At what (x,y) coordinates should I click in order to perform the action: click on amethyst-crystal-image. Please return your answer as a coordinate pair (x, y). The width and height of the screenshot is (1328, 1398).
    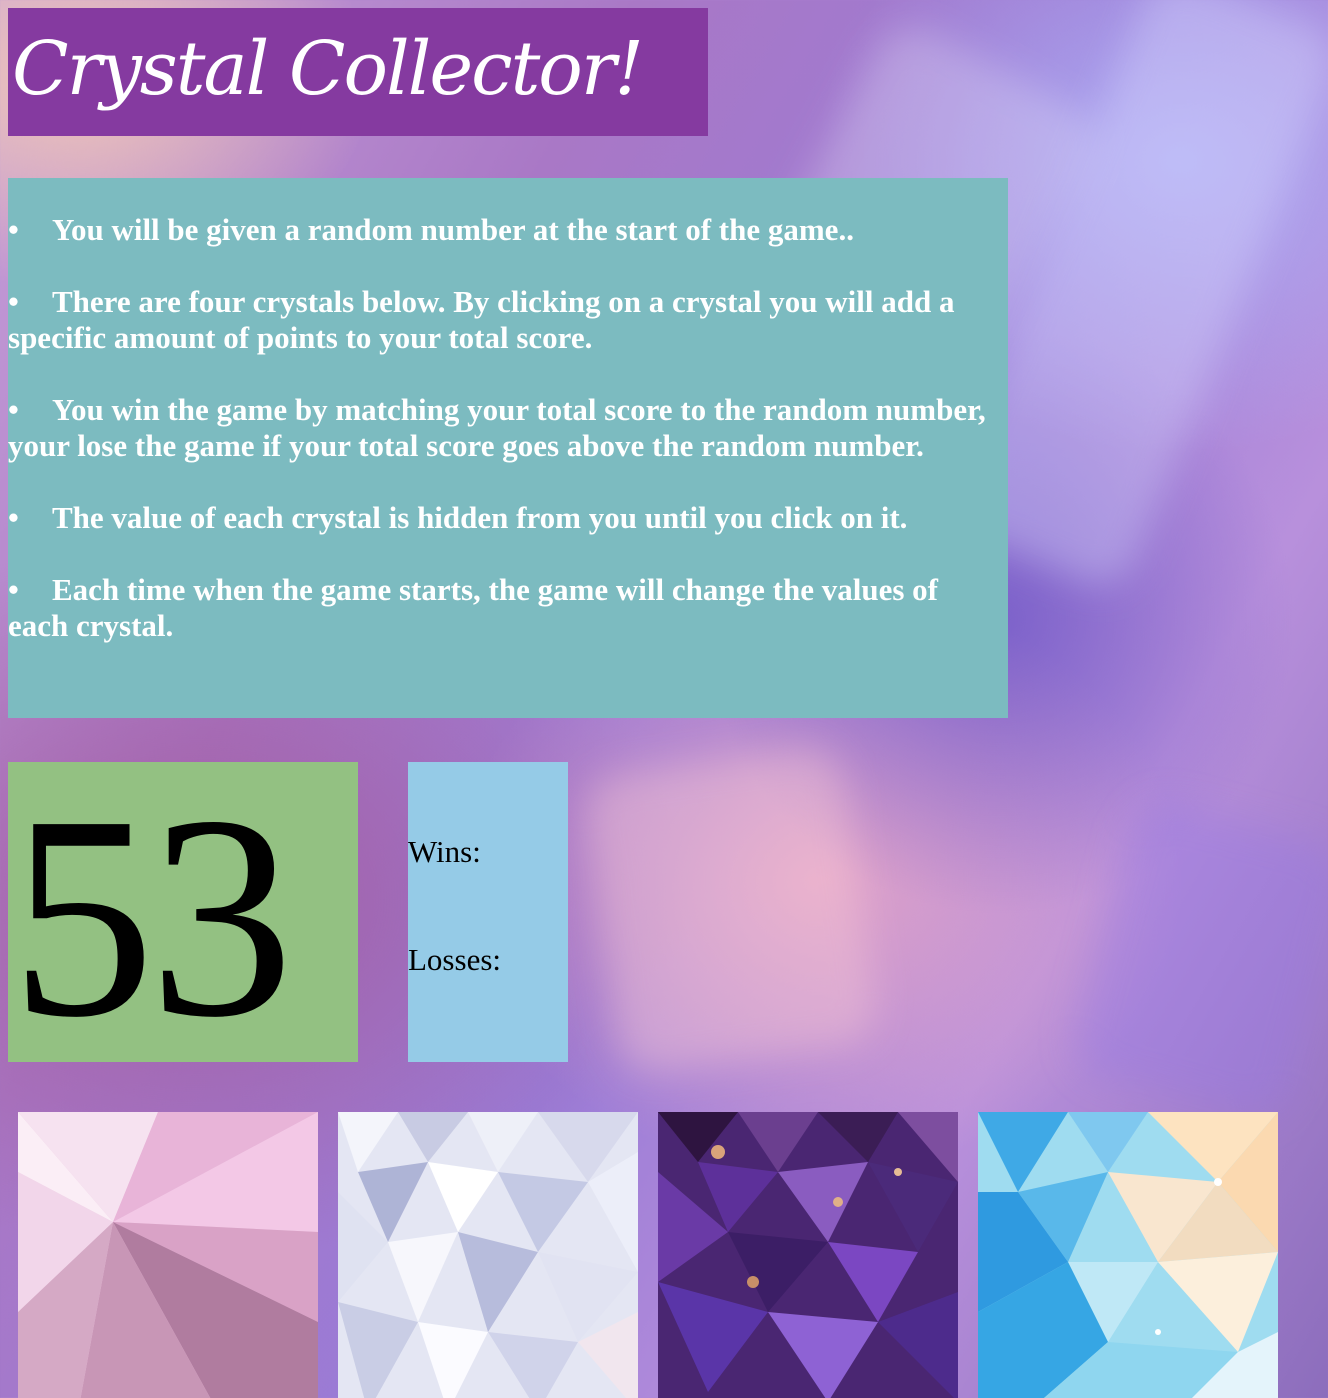
    Looking at the image, I should click on (808, 1255).